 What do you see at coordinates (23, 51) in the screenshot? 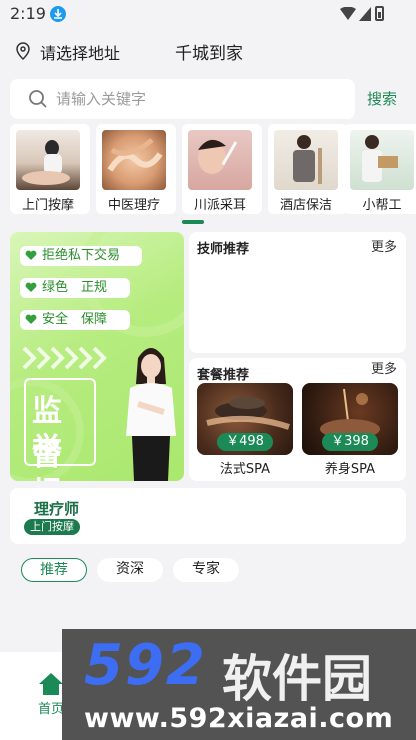
I see `location-pin-icon` at bounding box center [23, 51].